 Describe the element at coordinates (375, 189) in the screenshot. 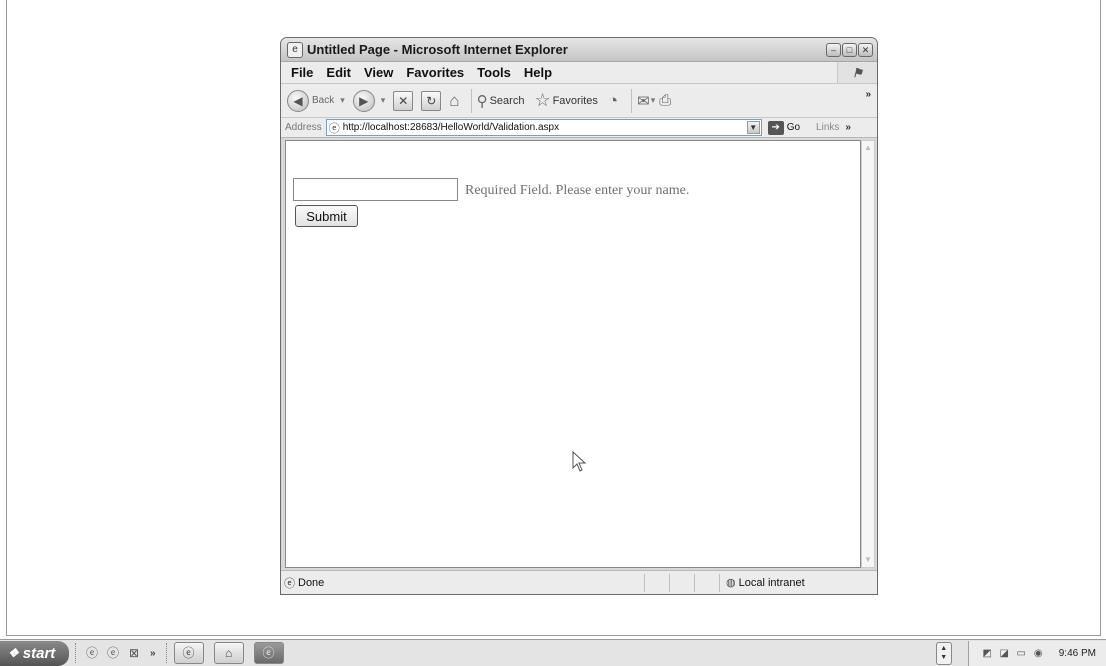

I see `name-input` at that location.